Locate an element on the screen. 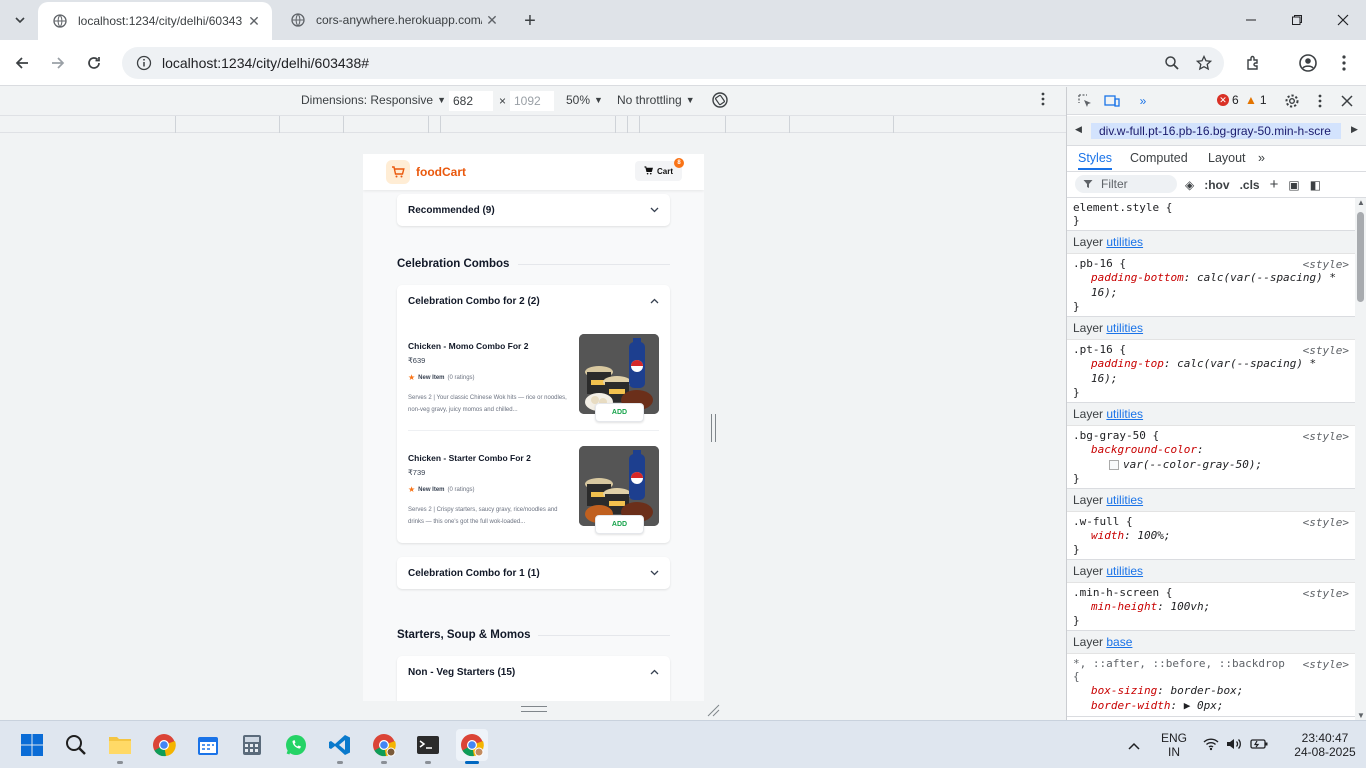 This screenshot has height=768, width=1366. breadcrumb-left-arrow: ◀ is located at coordinates (1078, 129).